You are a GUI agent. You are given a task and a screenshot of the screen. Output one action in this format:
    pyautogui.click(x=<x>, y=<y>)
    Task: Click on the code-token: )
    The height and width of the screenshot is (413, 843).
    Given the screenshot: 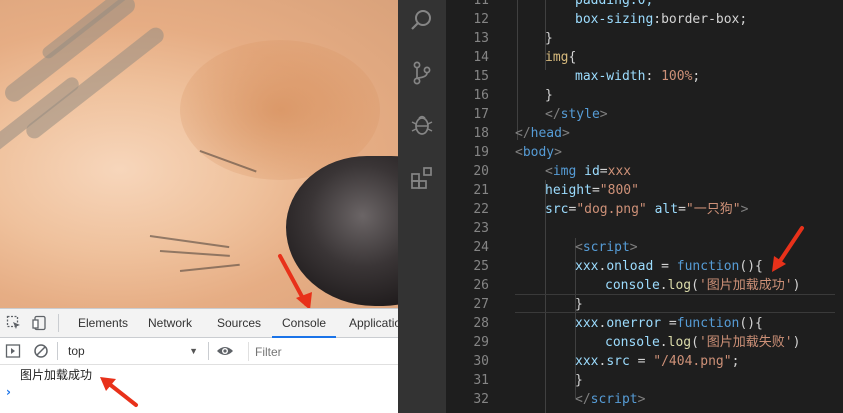 What is the action you would take?
    pyautogui.click(x=796, y=342)
    